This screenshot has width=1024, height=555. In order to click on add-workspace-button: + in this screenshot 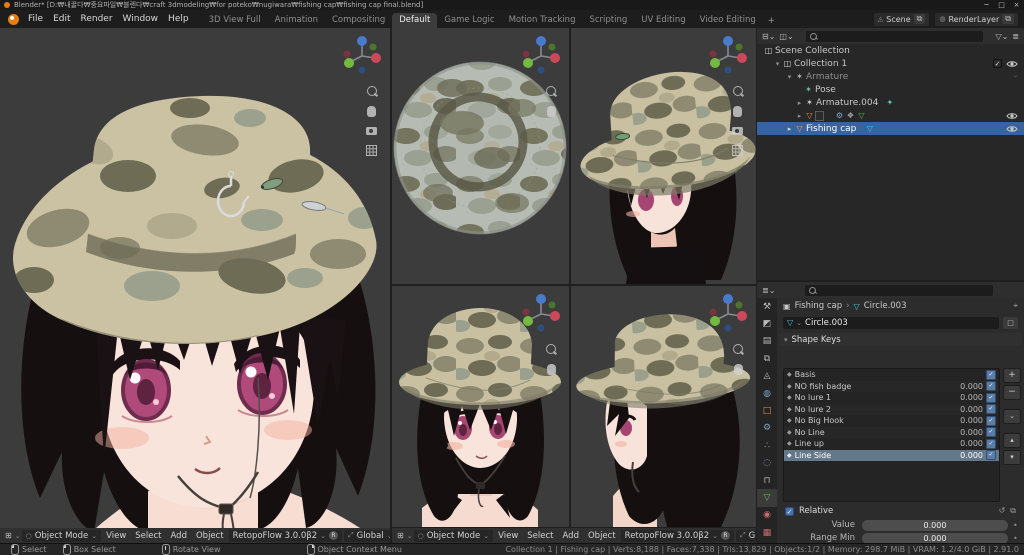, I will do `click(771, 21)`.